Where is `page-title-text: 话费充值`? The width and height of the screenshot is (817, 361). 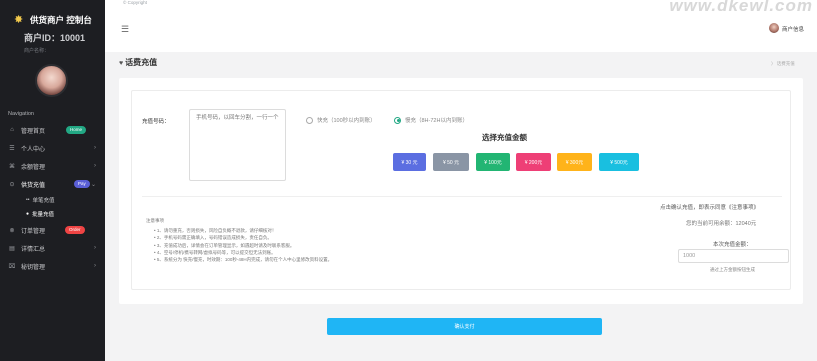 page-title-text: 话费充值 is located at coordinates (141, 62).